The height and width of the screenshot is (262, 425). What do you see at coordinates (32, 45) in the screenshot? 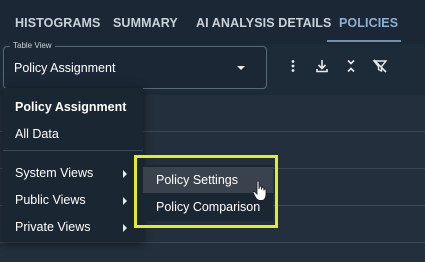
I see `table-view-label: Table View` at bounding box center [32, 45].